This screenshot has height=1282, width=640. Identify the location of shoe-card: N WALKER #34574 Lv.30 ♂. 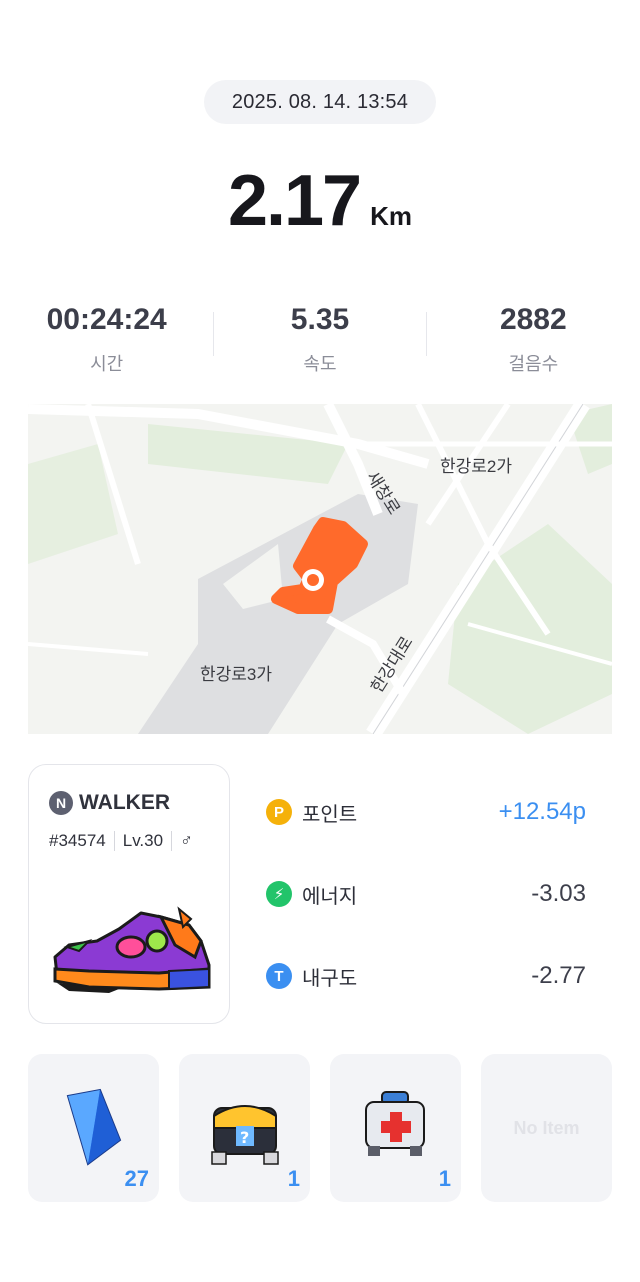
(129, 894).